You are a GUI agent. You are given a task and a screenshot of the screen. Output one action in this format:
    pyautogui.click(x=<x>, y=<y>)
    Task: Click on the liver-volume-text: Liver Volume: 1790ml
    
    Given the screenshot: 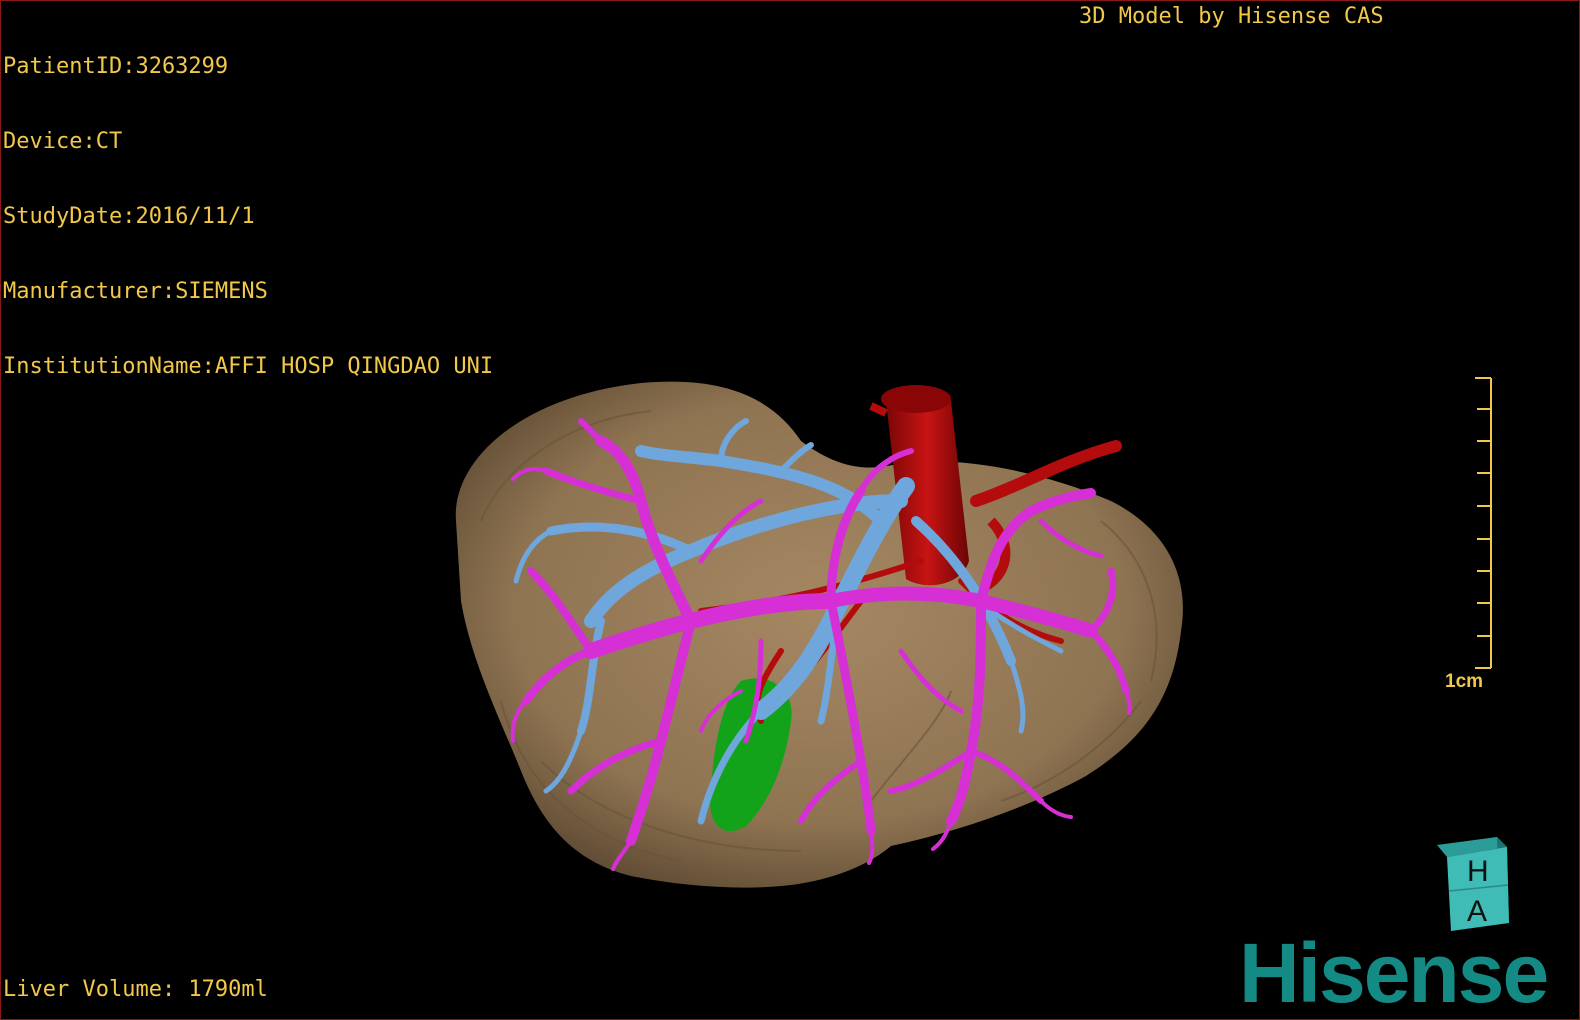 What is the action you would take?
    pyautogui.click(x=135, y=989)
    